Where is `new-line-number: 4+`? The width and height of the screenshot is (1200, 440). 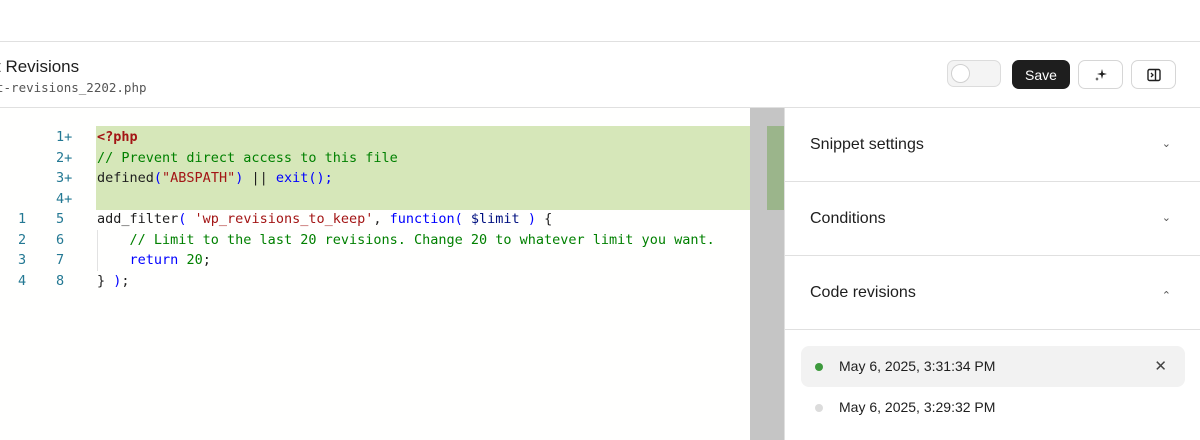 new-line-number: 4+ is located at coordinates (64, 198).